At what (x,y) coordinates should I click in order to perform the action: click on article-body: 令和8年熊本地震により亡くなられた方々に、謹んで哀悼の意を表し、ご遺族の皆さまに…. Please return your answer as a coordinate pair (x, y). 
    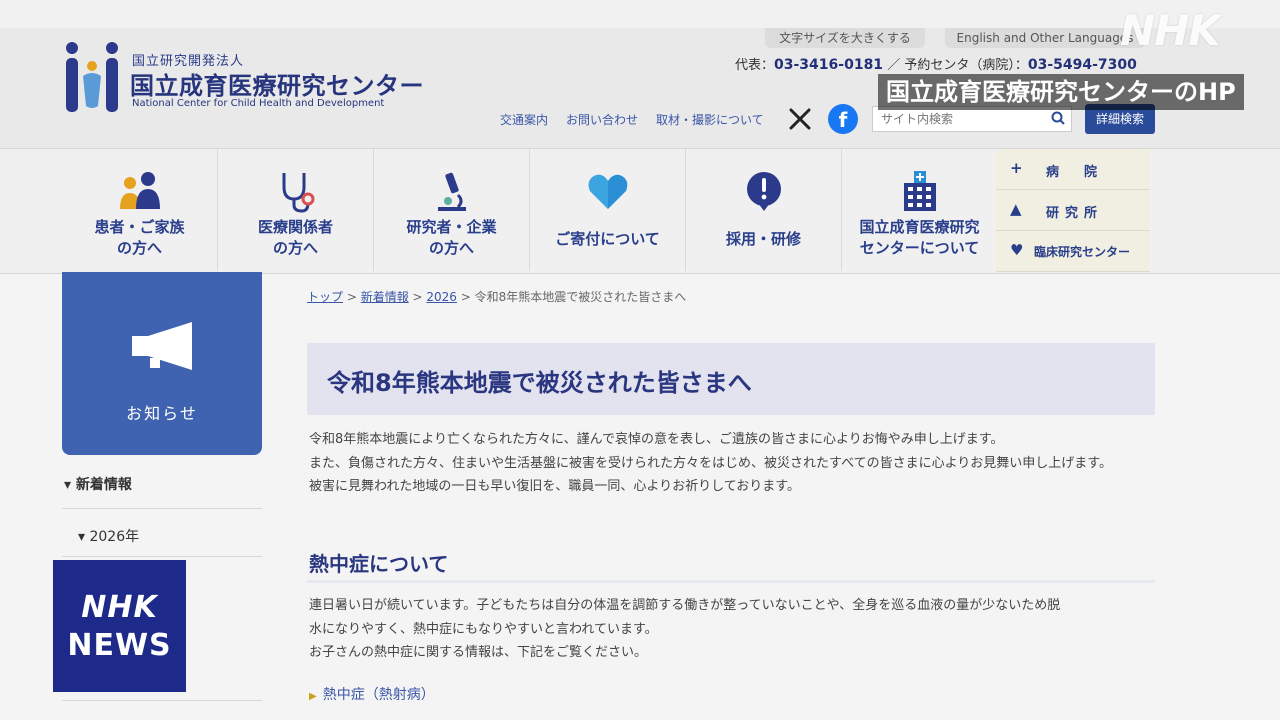
    Looking at the image, I should click on (739, 463).